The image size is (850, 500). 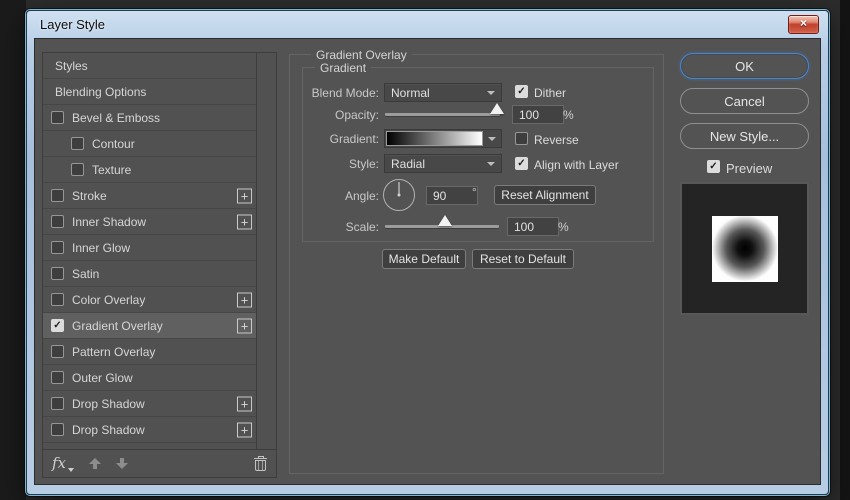 I want to click on caret-down-icon, so click(x=71, y=470).